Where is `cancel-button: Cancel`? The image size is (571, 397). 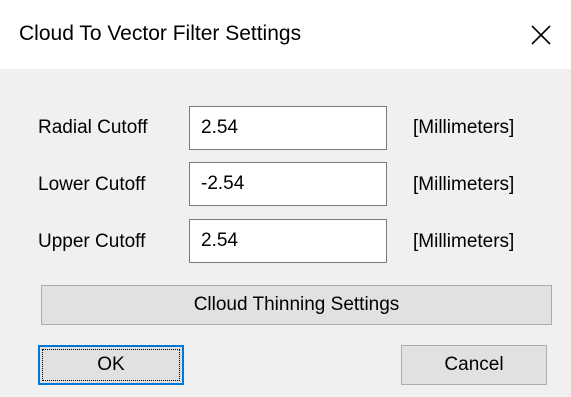 cancel-button: Cancel is located at coordinates (474, 365).